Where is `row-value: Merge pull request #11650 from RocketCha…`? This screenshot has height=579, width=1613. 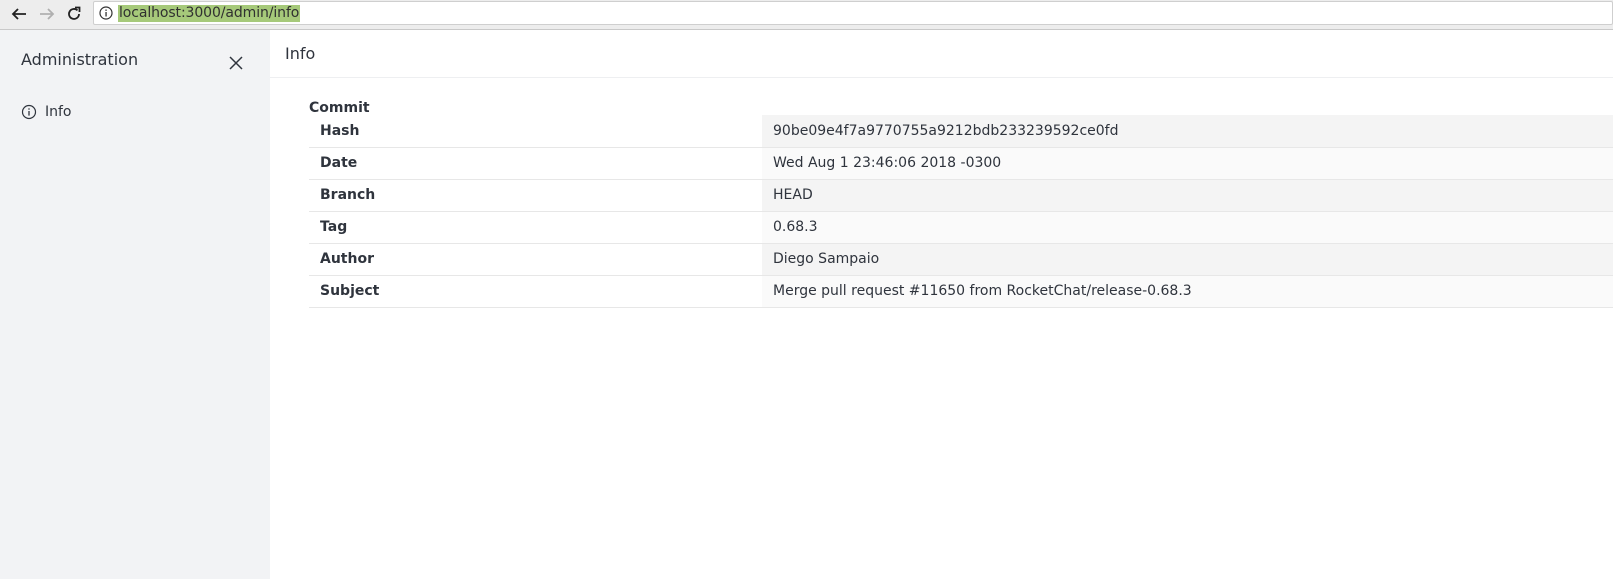 row-value: Merge pull request #11650 from RocketCha… is located at coordinates (1187, 291).